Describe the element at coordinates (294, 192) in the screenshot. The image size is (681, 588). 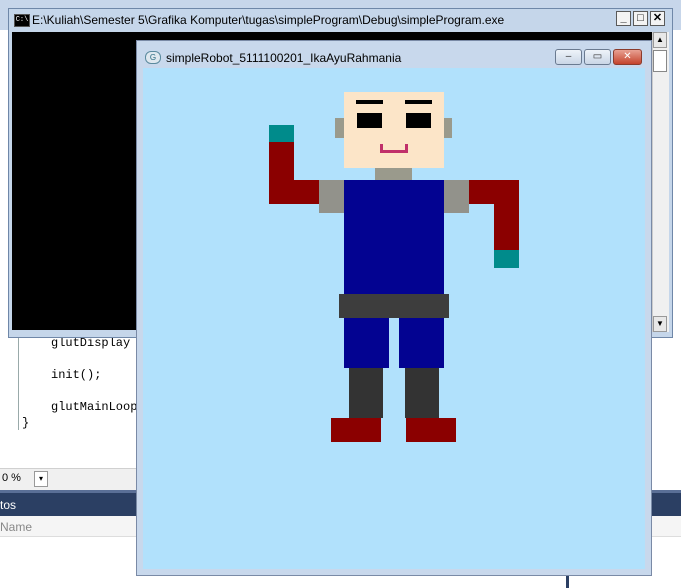
I see `left-forearm` at that location.